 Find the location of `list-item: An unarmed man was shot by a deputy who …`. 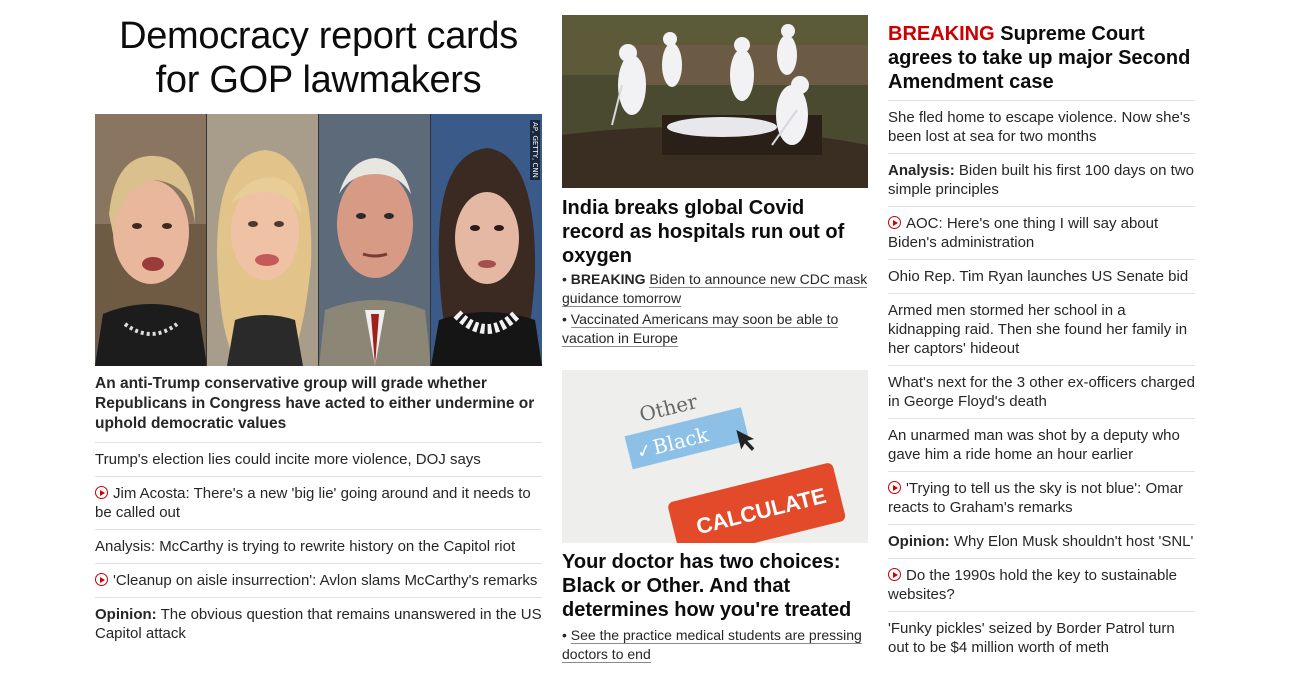

list-item: An unarmed man was shot by a deputy who … is located at coordinates (1041, 445).